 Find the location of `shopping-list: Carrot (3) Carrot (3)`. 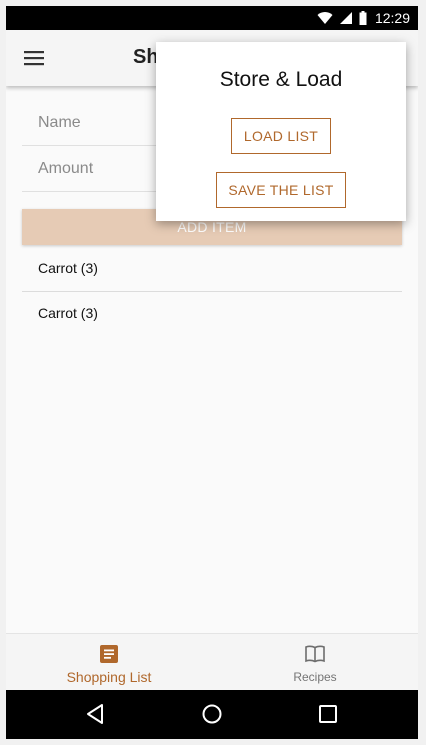

shopping-list: Carrot (3) Carrot (3) is located at coordinates (212, 292).